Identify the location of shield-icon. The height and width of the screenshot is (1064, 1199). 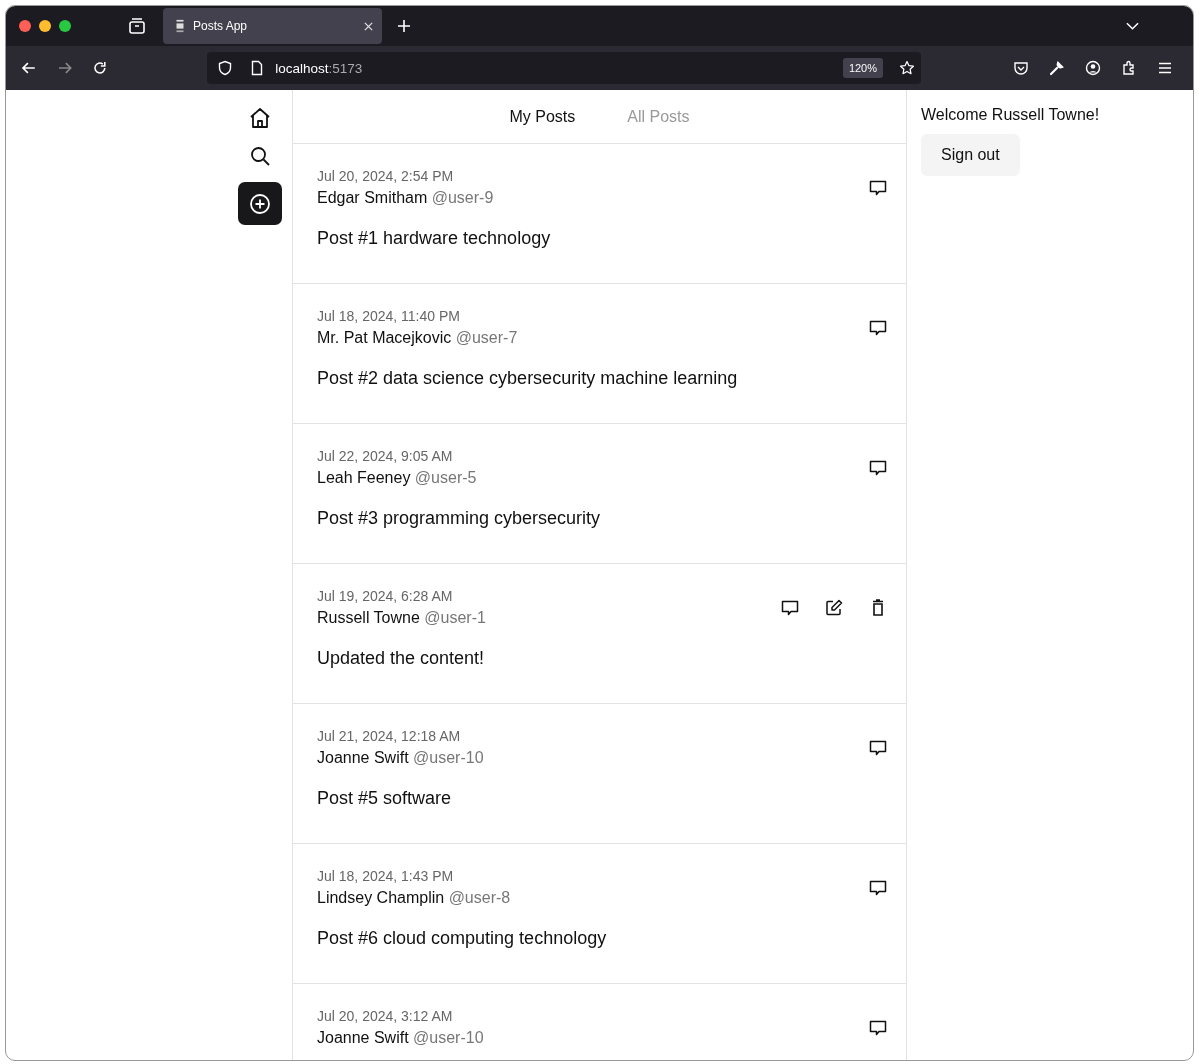
(225, 68).